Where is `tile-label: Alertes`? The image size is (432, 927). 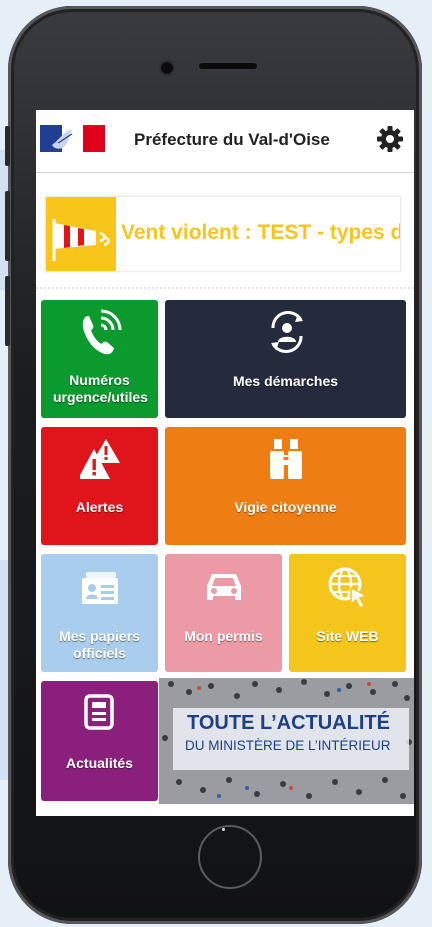
tile-label: Alertes is located at coordinates (99, 507).